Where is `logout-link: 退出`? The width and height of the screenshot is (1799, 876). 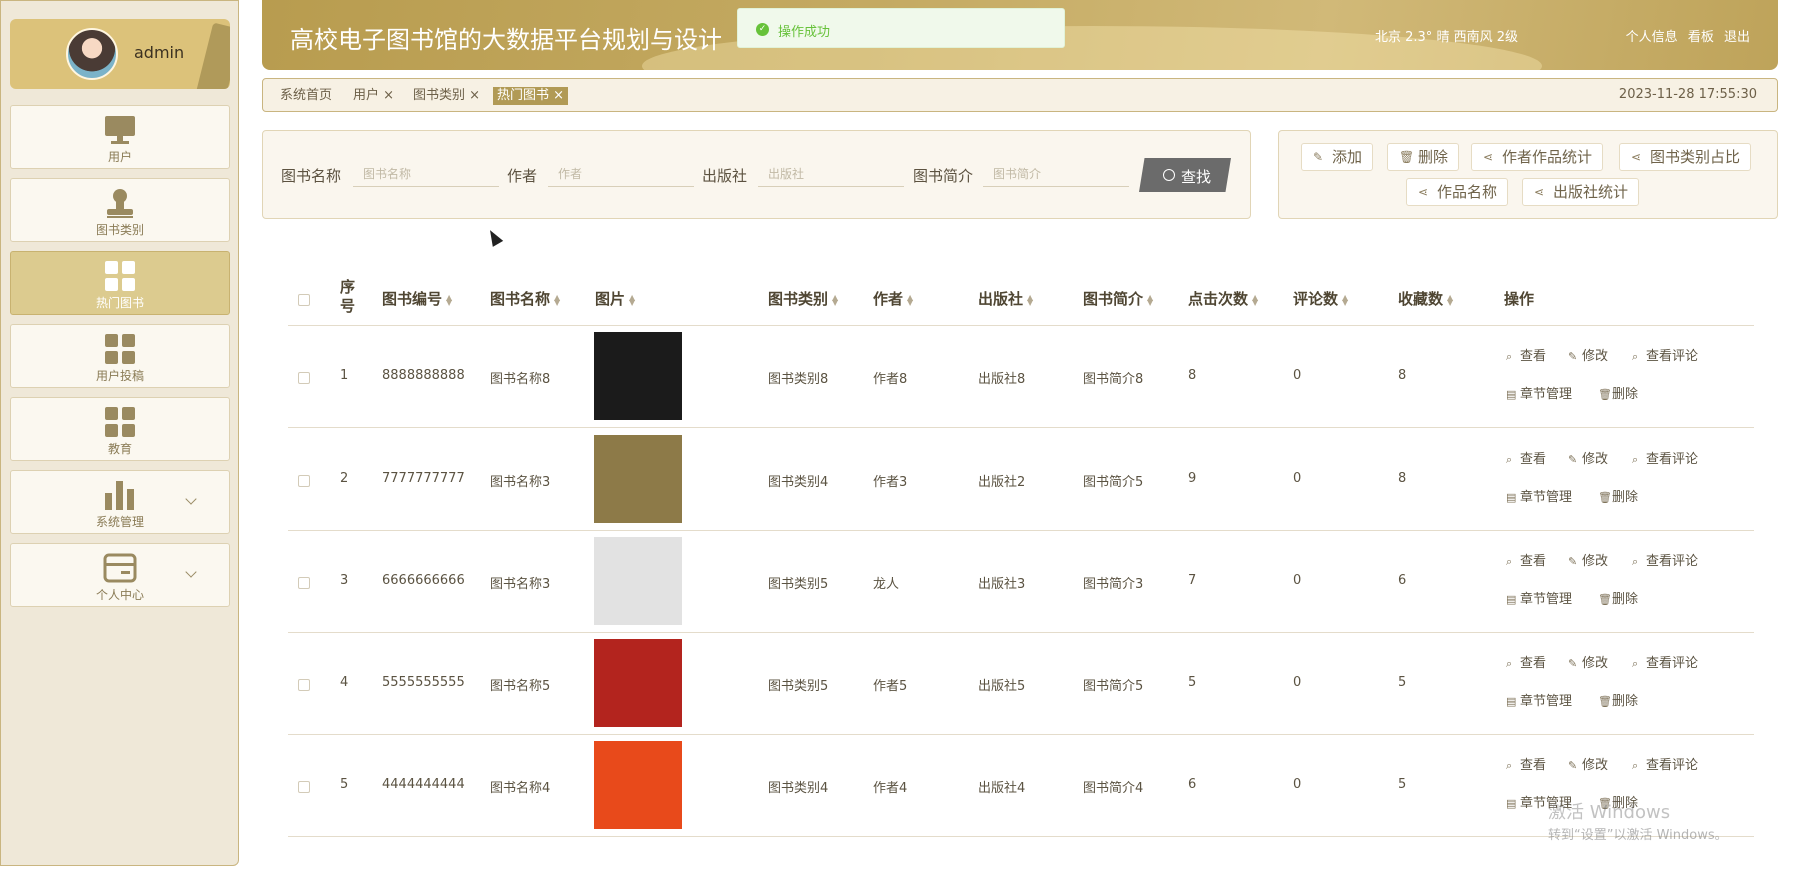
logout-link: 退出 is located at coordinates (1737, 37).